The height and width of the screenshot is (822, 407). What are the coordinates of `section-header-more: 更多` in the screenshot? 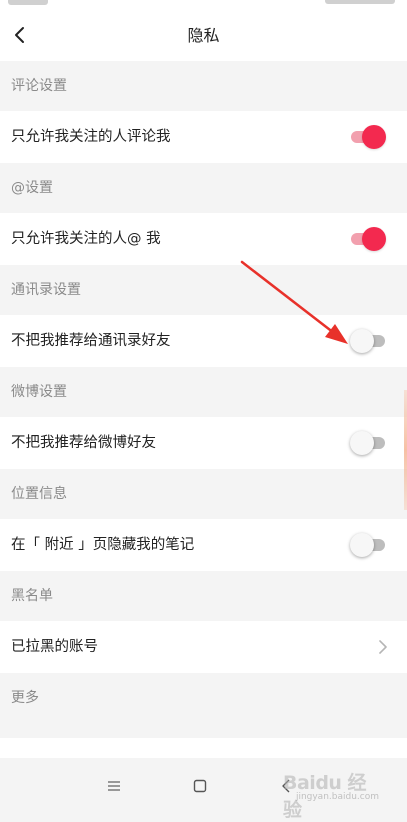 It's located at (203, 698).